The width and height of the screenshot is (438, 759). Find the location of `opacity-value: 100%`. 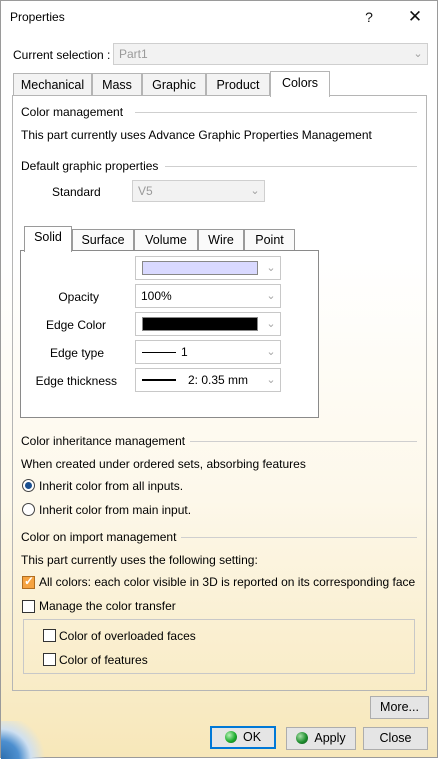

opacity-value: 100% is located at coordinates (156, 296).